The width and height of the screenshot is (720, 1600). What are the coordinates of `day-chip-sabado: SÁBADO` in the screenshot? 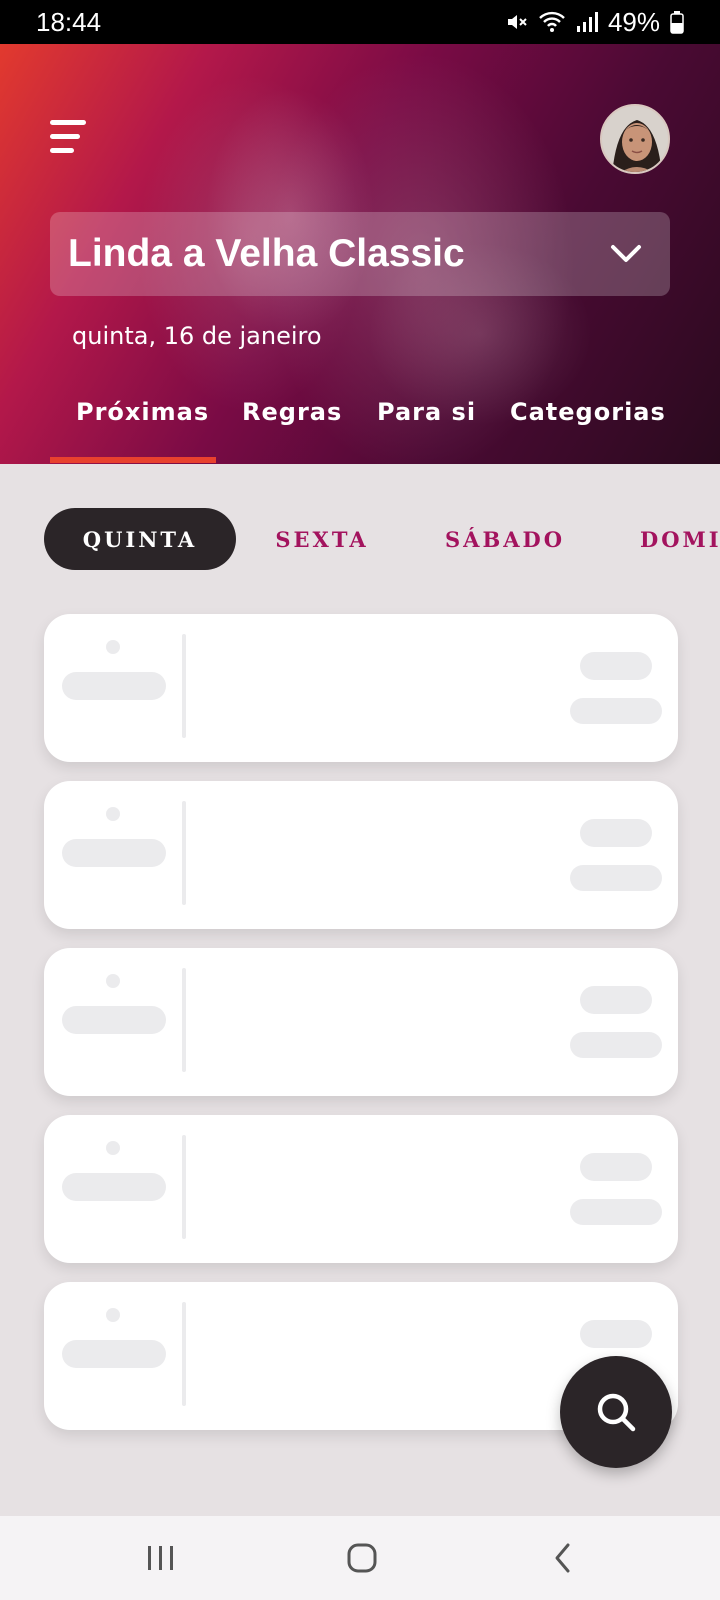 It's located at (505, 539).